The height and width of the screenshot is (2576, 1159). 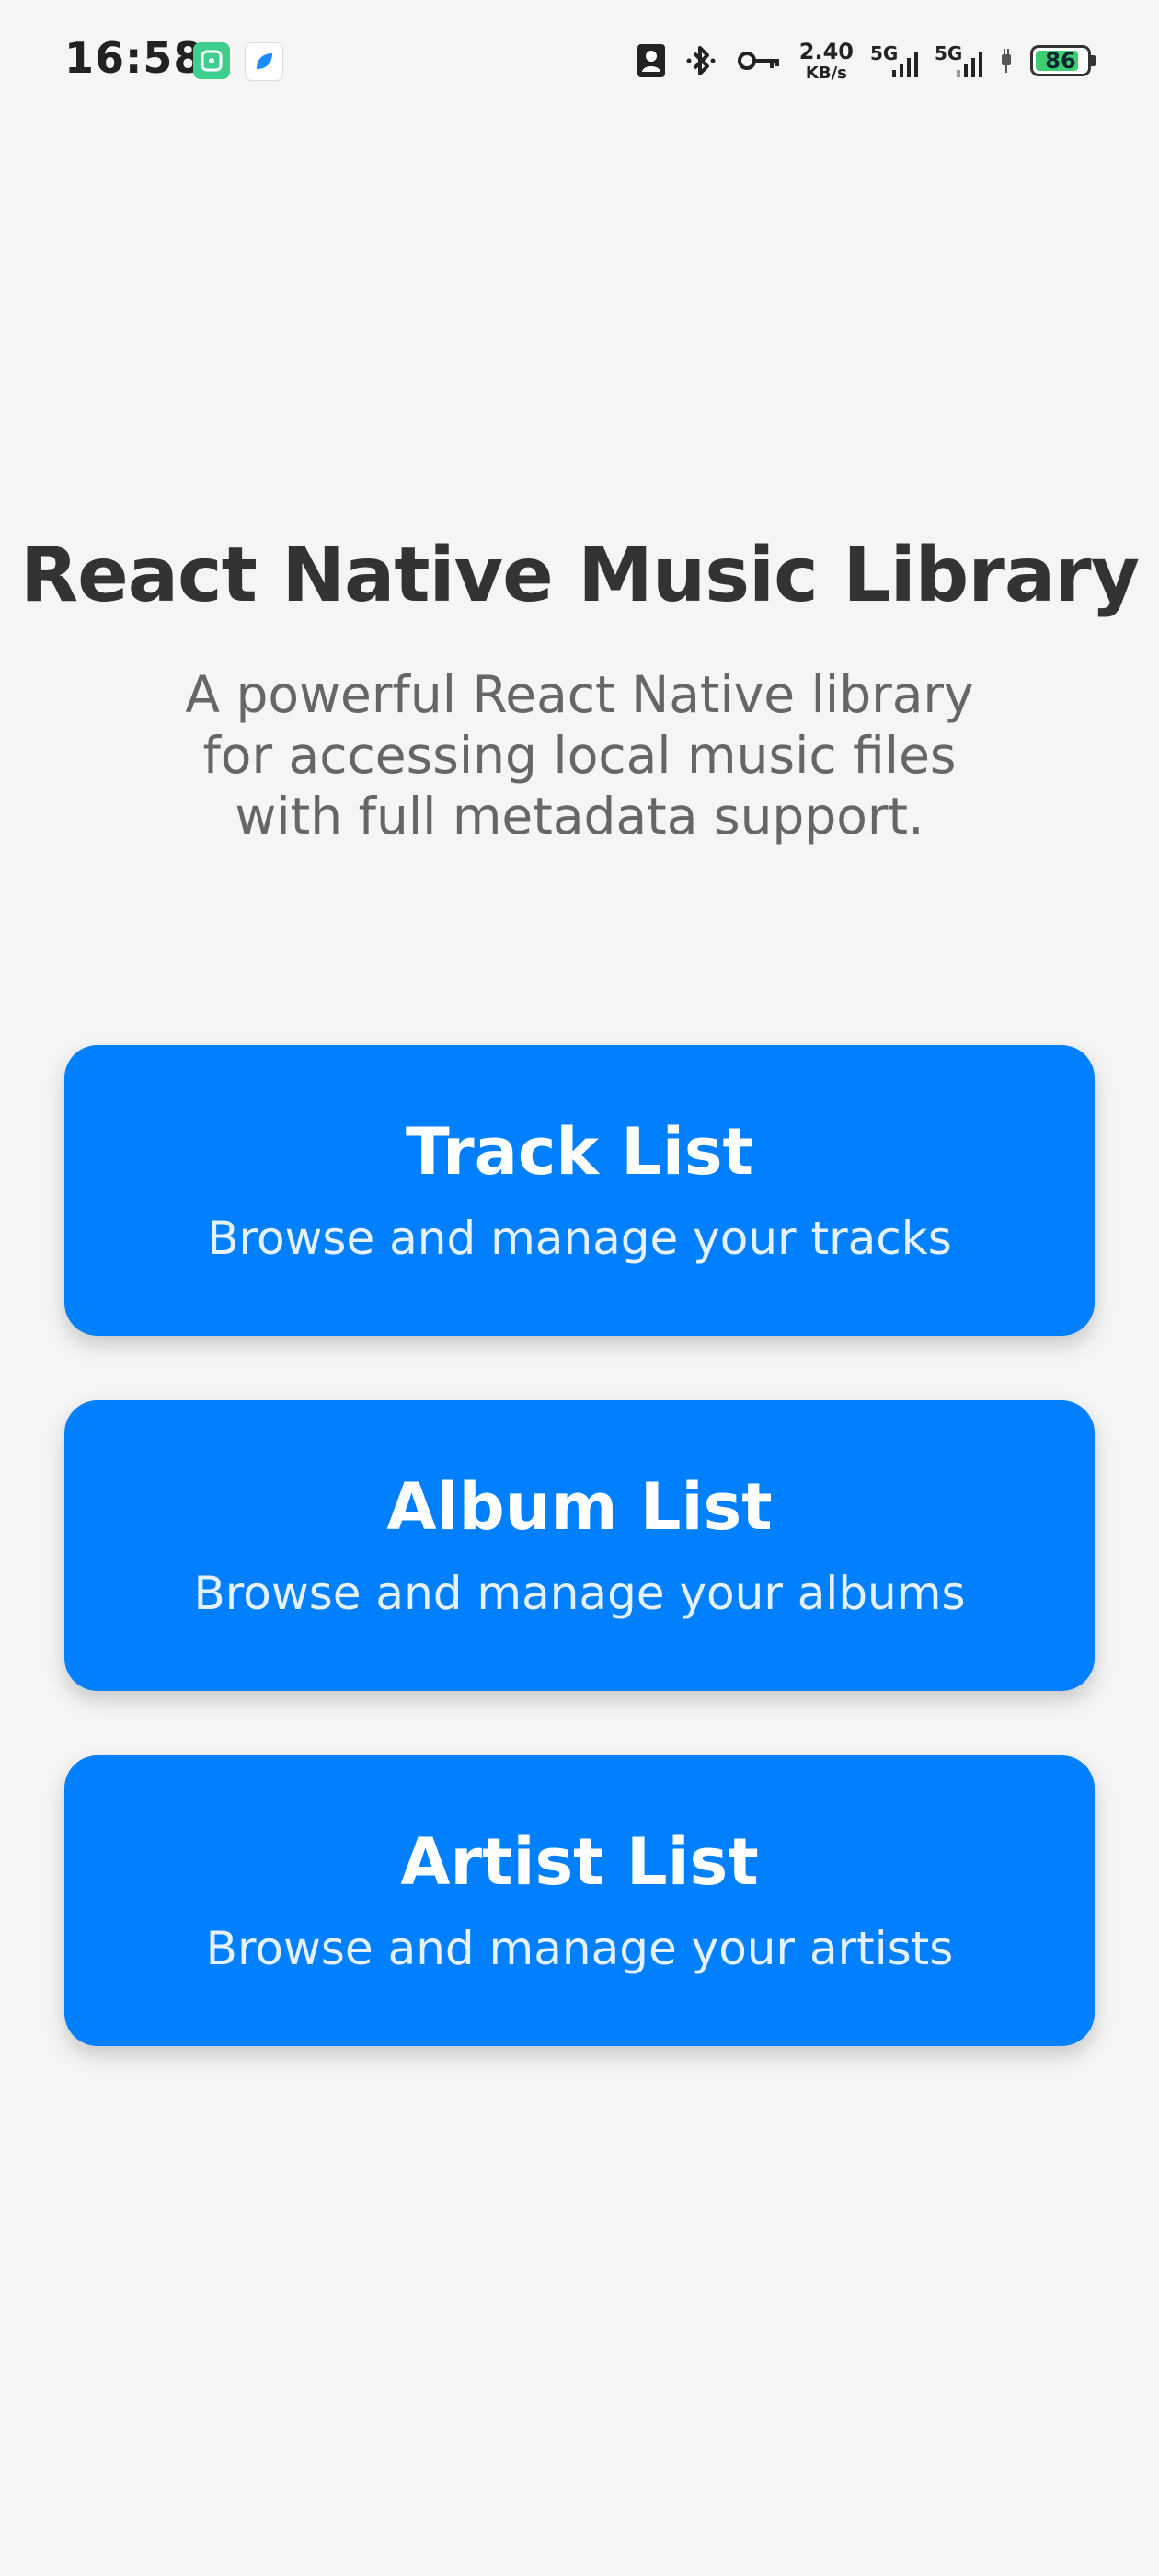 I want to click on album-list-button: Album List Browse and manage your albums, so click(x=579, y=1545).